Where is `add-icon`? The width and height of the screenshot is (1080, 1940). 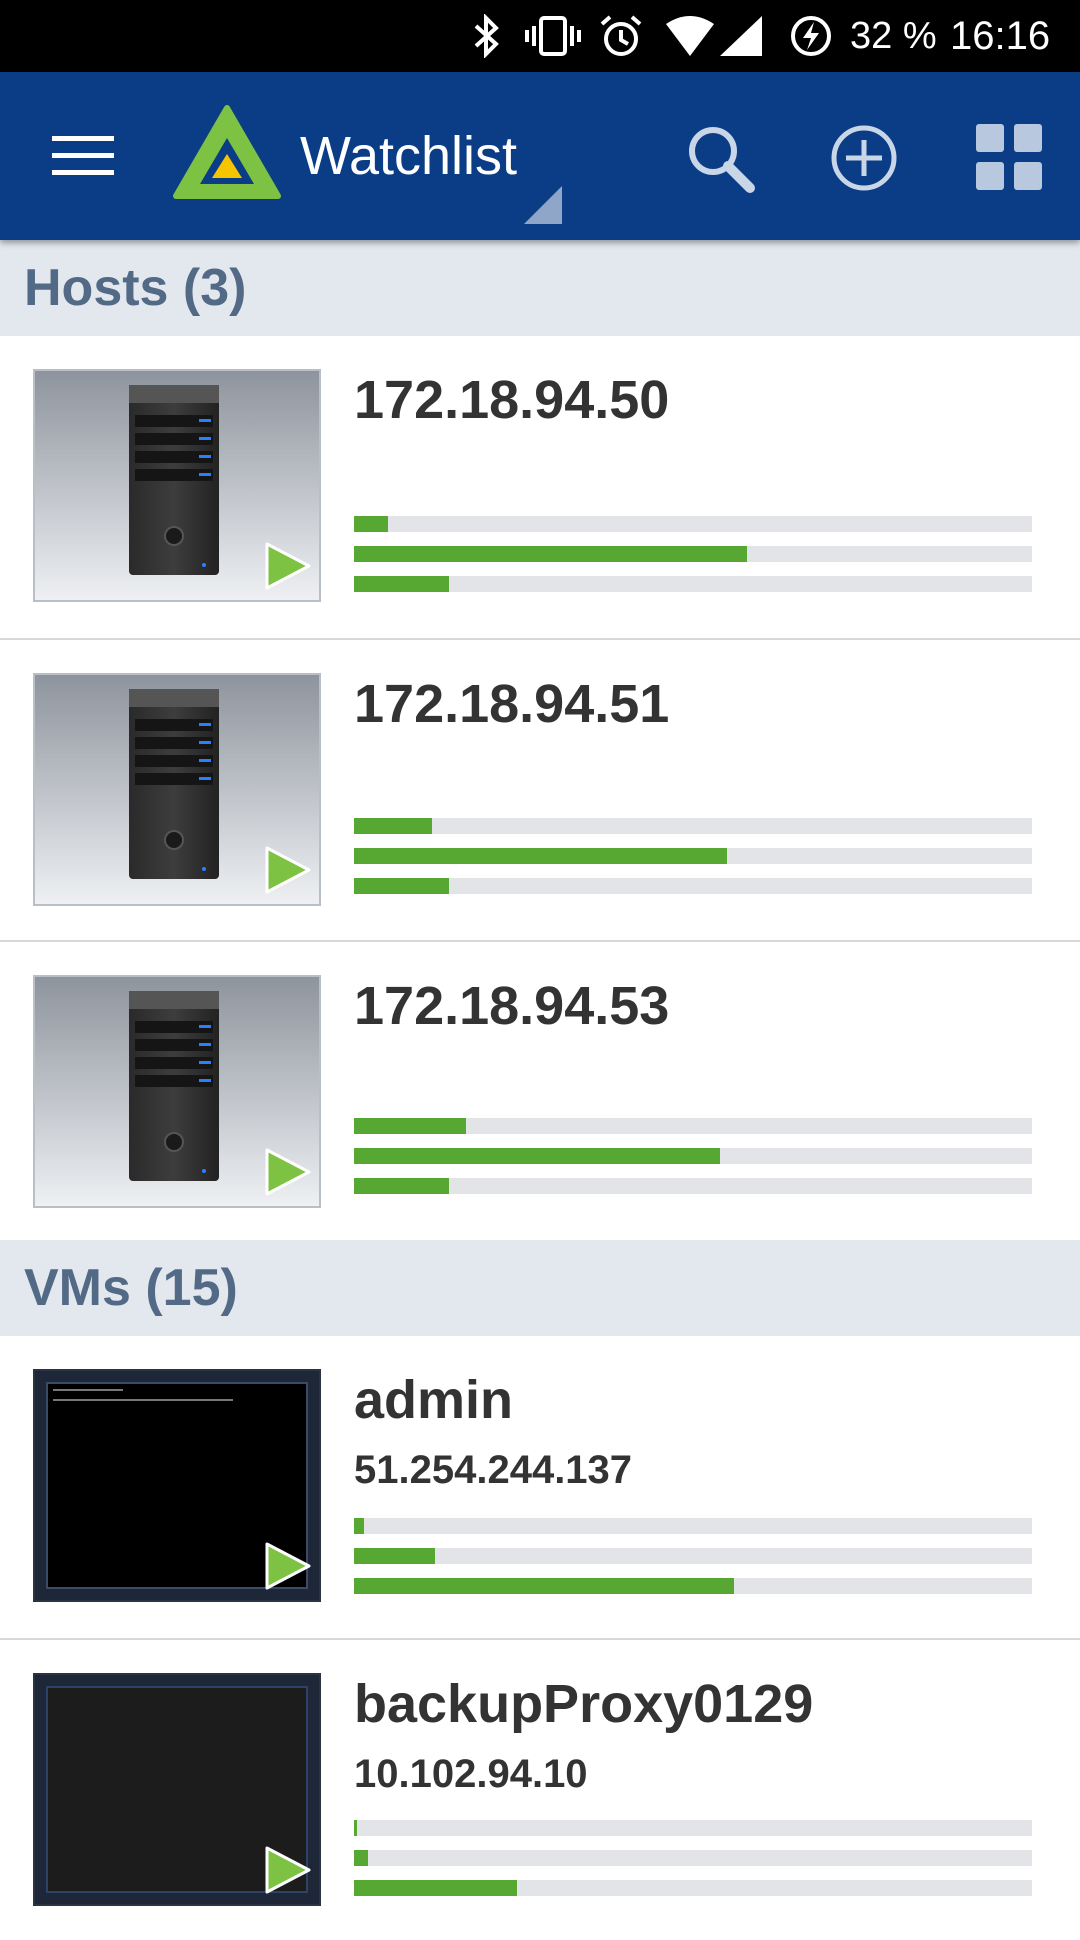 add-icon is located at coordinates (864, 158).